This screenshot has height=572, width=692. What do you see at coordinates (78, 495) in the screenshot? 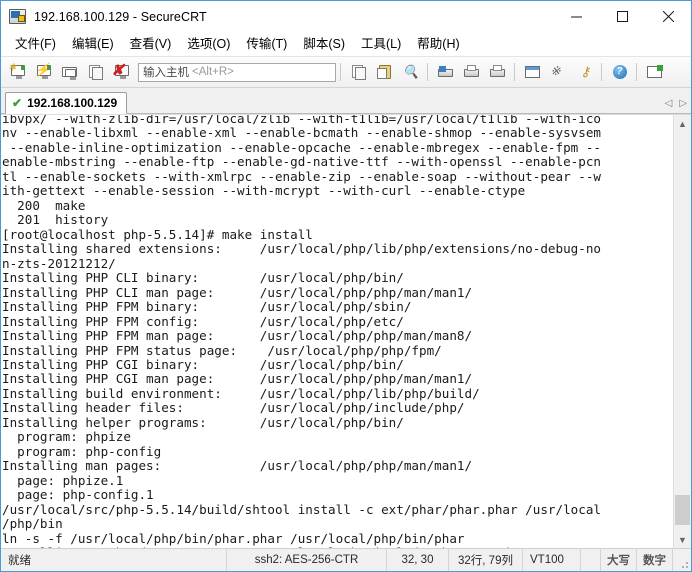
I see `terminal-line: page: php-config.1` at bounding box center [78, 495].